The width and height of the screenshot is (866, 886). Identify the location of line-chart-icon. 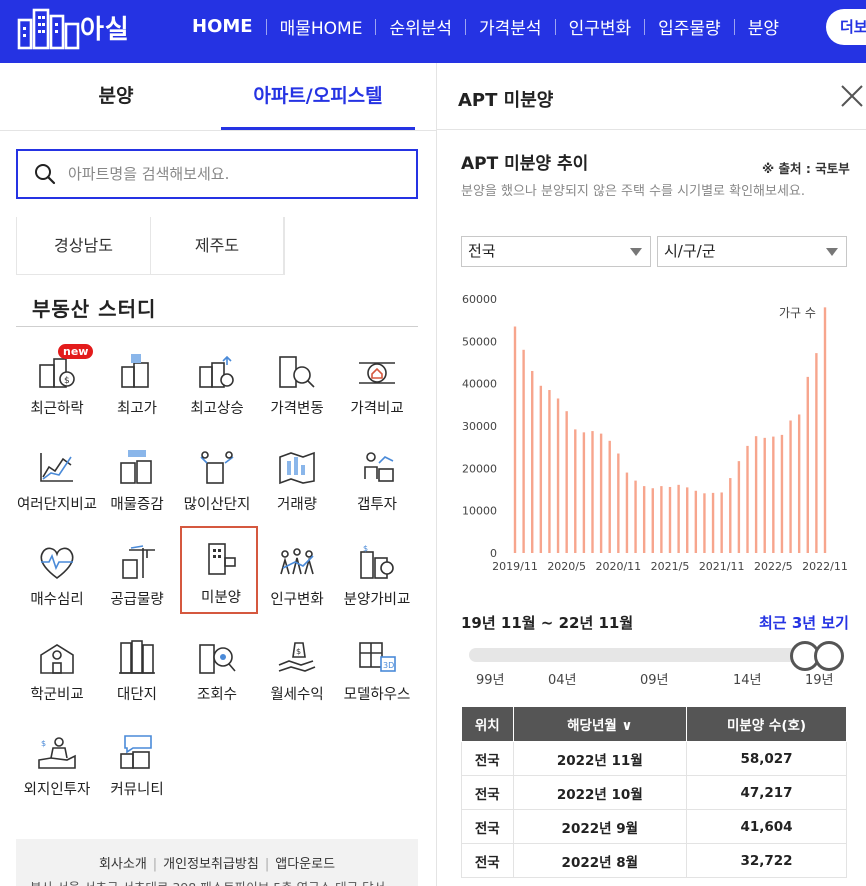
(56, 467).